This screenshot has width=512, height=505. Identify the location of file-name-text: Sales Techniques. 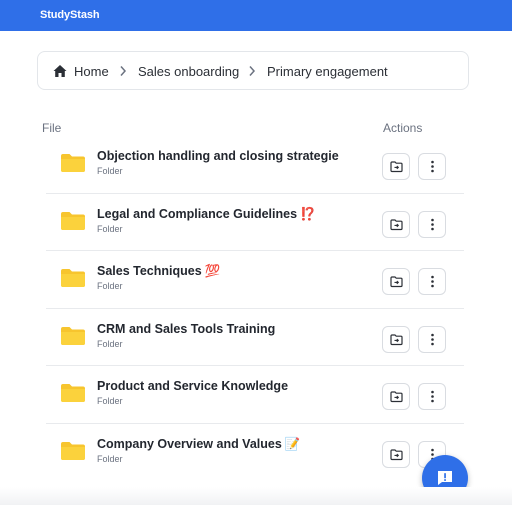
(149, 271).